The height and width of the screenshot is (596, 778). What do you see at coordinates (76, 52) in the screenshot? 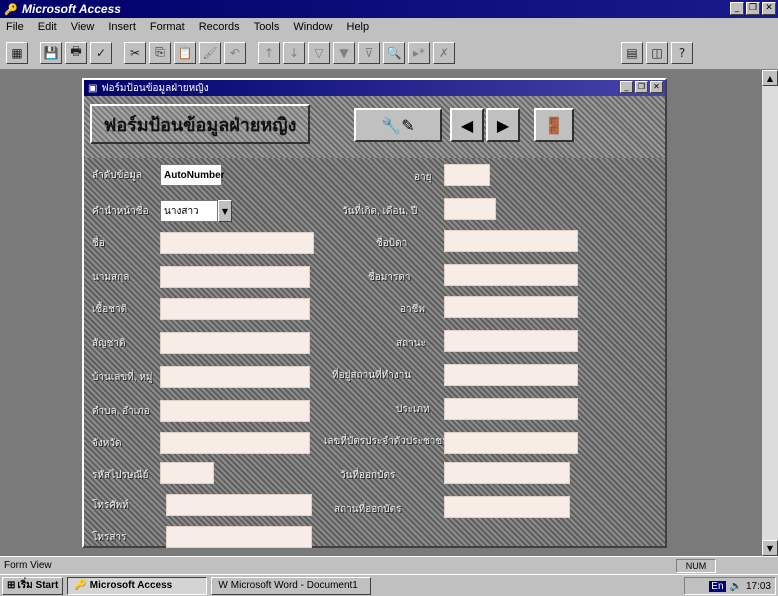
I see `print-icon: 🖶` at bounding box center [76, 52].